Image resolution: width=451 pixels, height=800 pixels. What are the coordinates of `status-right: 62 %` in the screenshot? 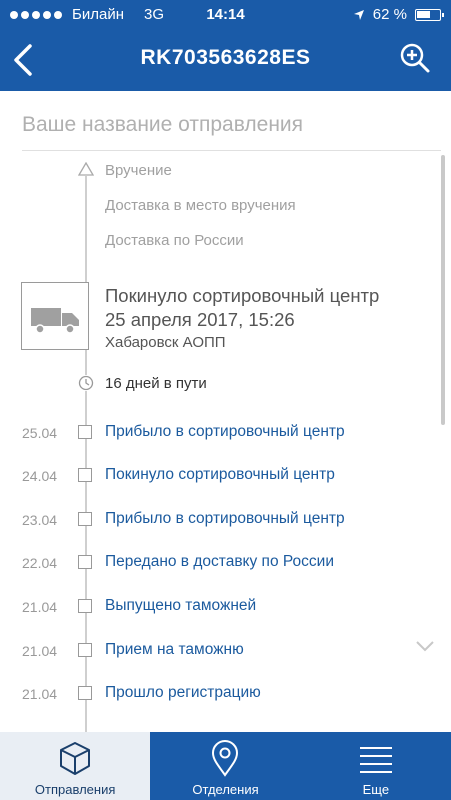 It's located at (398, 14).